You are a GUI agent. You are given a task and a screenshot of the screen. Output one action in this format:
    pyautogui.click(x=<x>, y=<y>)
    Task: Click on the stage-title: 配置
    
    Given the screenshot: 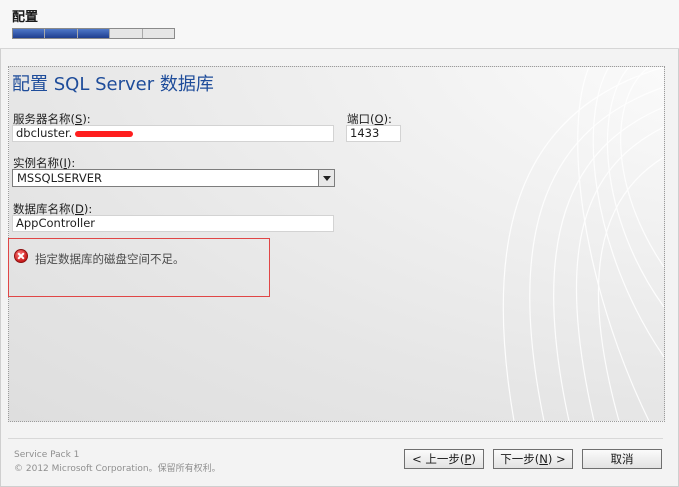 What is the action you would take?
    pyautogui.click(x=25, y=17)
    